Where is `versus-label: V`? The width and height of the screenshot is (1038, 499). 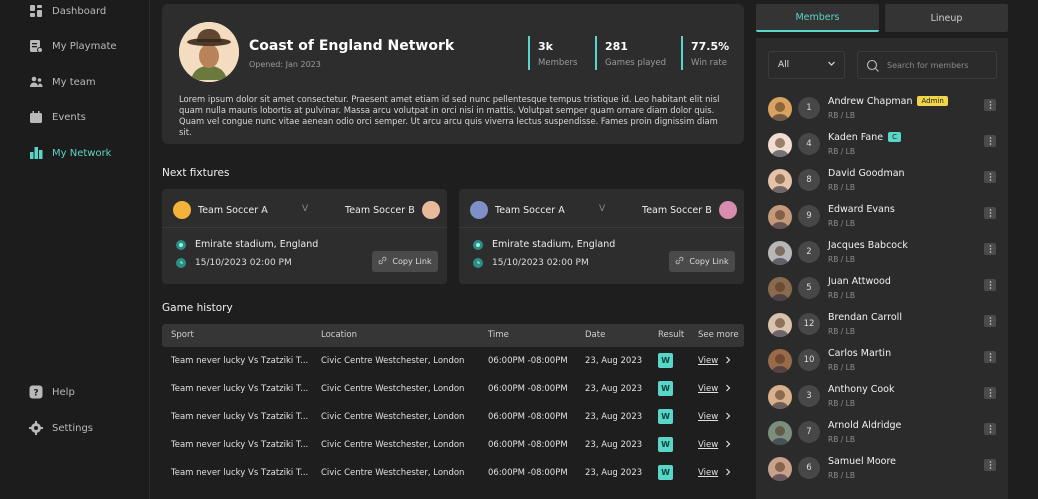
versus-label: V is located at coordinates (305, 209).